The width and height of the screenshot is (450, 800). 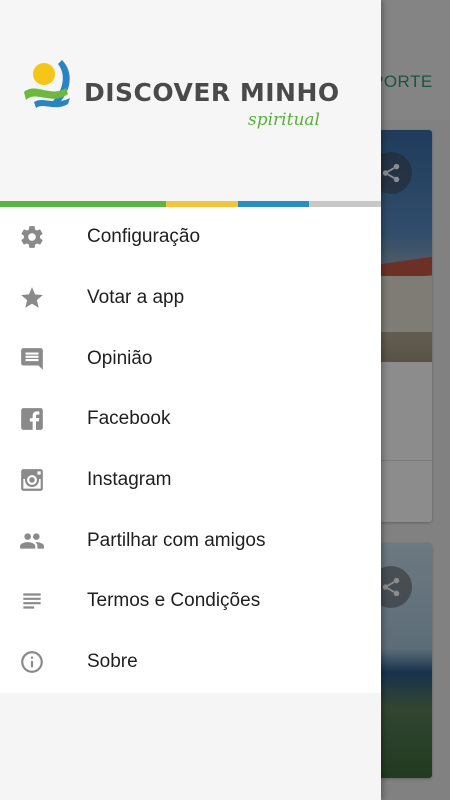 I want to click on menu-label: Facebook, so click(x=129, y=419).